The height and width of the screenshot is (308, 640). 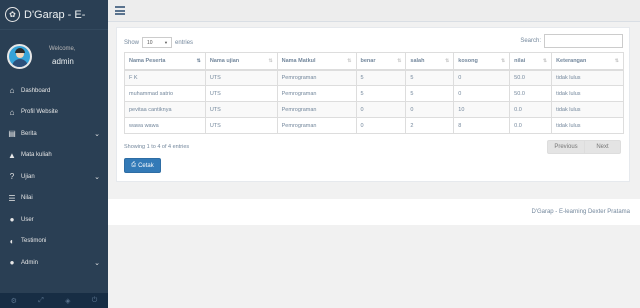 I want to click on search-input, so click(x=583, y=41).